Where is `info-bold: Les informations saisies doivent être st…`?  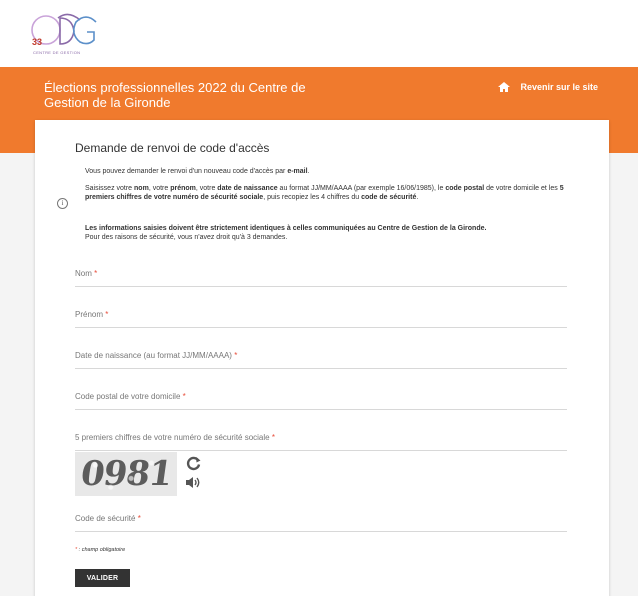 info-bold: Les informations saisies doivent être st… is located at coordinates (286, 228).